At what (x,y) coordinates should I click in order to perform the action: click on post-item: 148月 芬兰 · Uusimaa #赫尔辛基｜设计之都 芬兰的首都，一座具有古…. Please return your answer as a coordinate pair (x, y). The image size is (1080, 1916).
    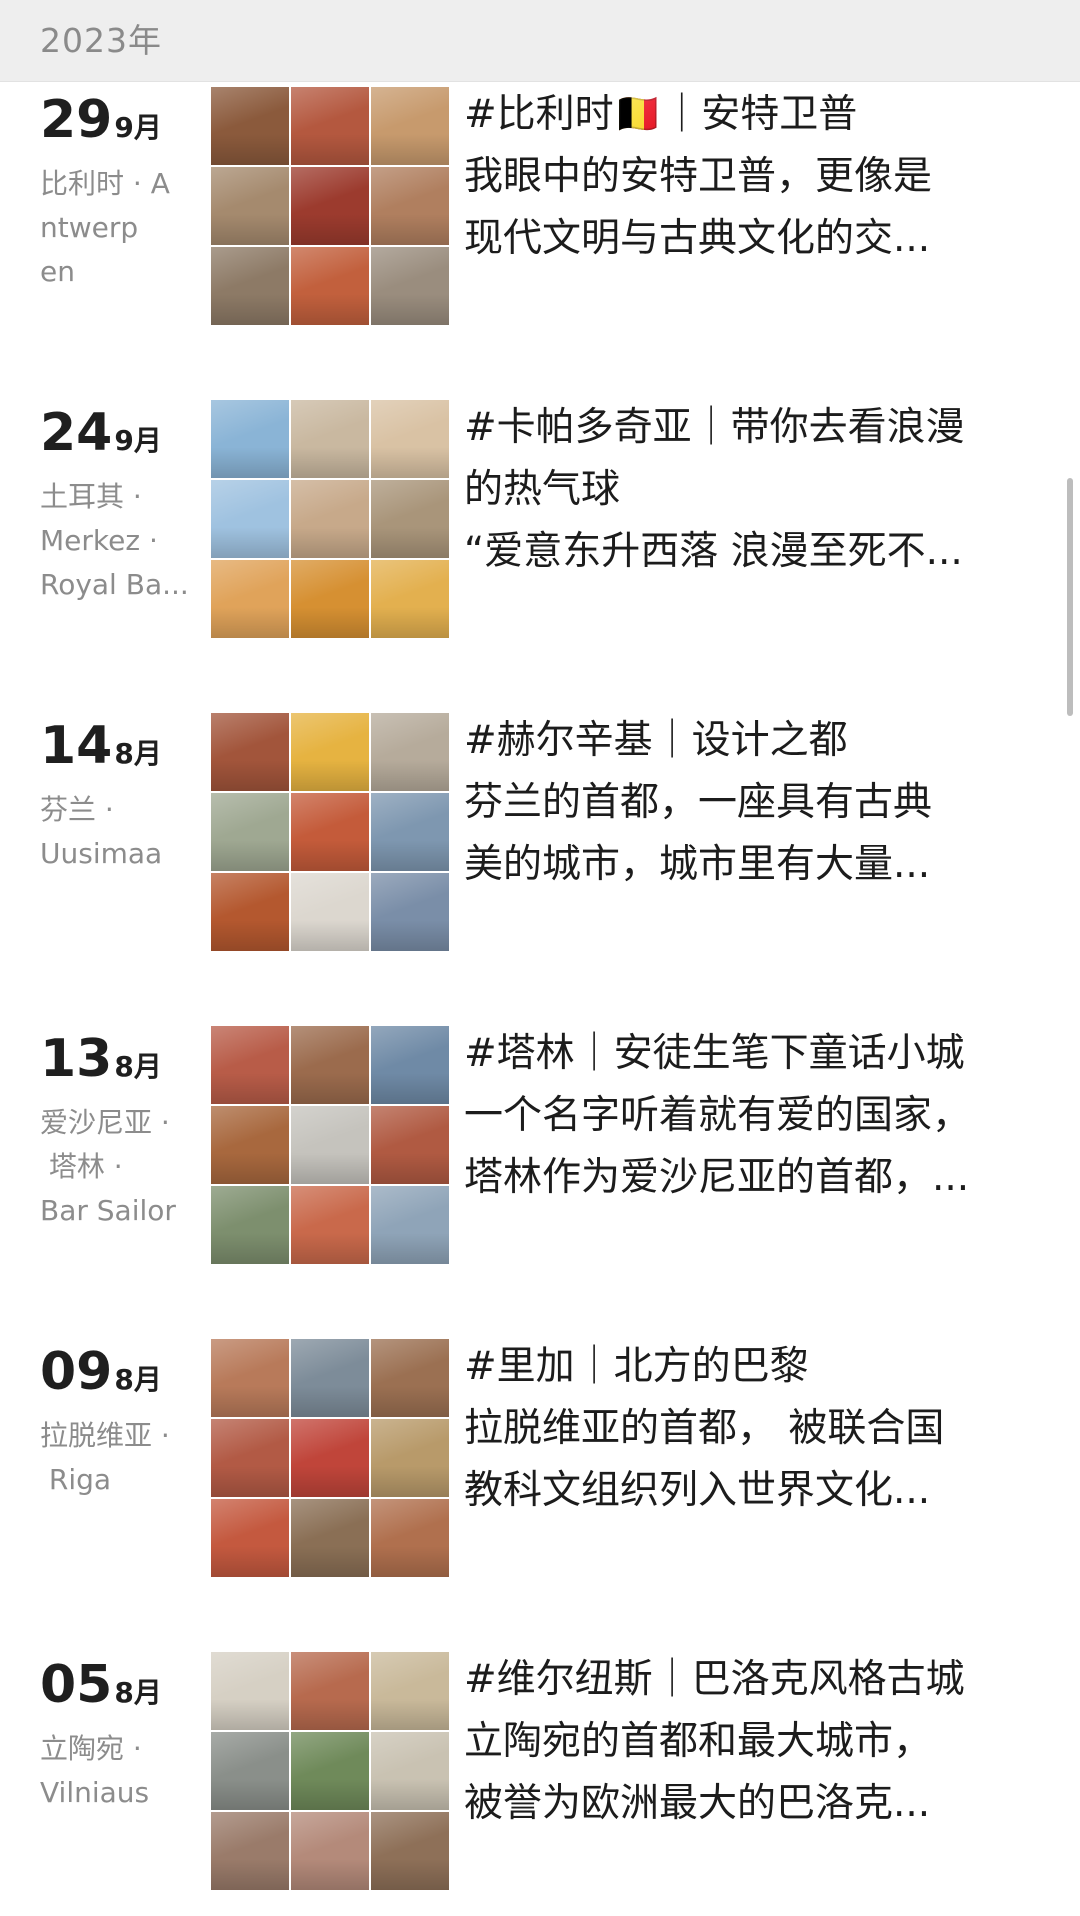
    Looking at the image, I should click on (540, 829).